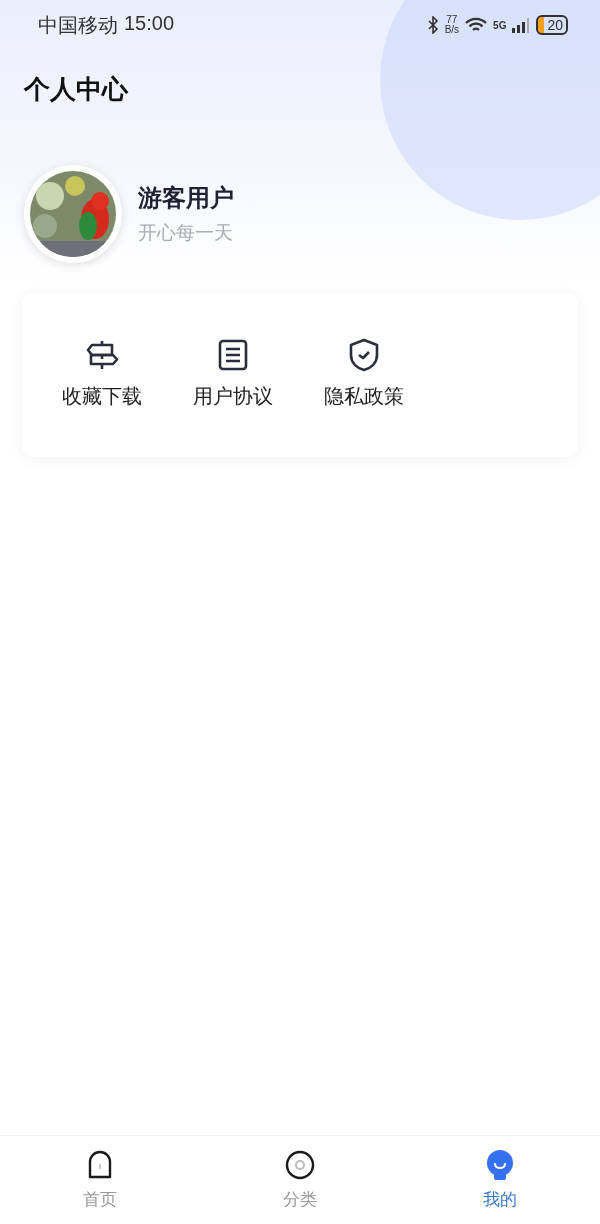 The width and height of the screenshot is (600, 1224). What do you see at coordinates (232, 373) in the screenshot?
I see `menu-item: 用户协议` at bounding box center [232, 373].